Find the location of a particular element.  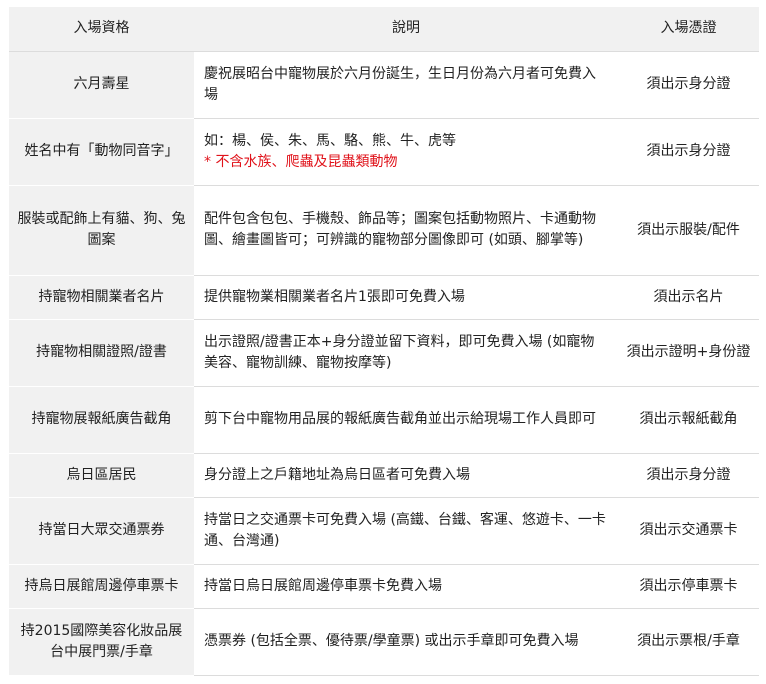

header-description: 說明 is located at coordinates (406, 29).